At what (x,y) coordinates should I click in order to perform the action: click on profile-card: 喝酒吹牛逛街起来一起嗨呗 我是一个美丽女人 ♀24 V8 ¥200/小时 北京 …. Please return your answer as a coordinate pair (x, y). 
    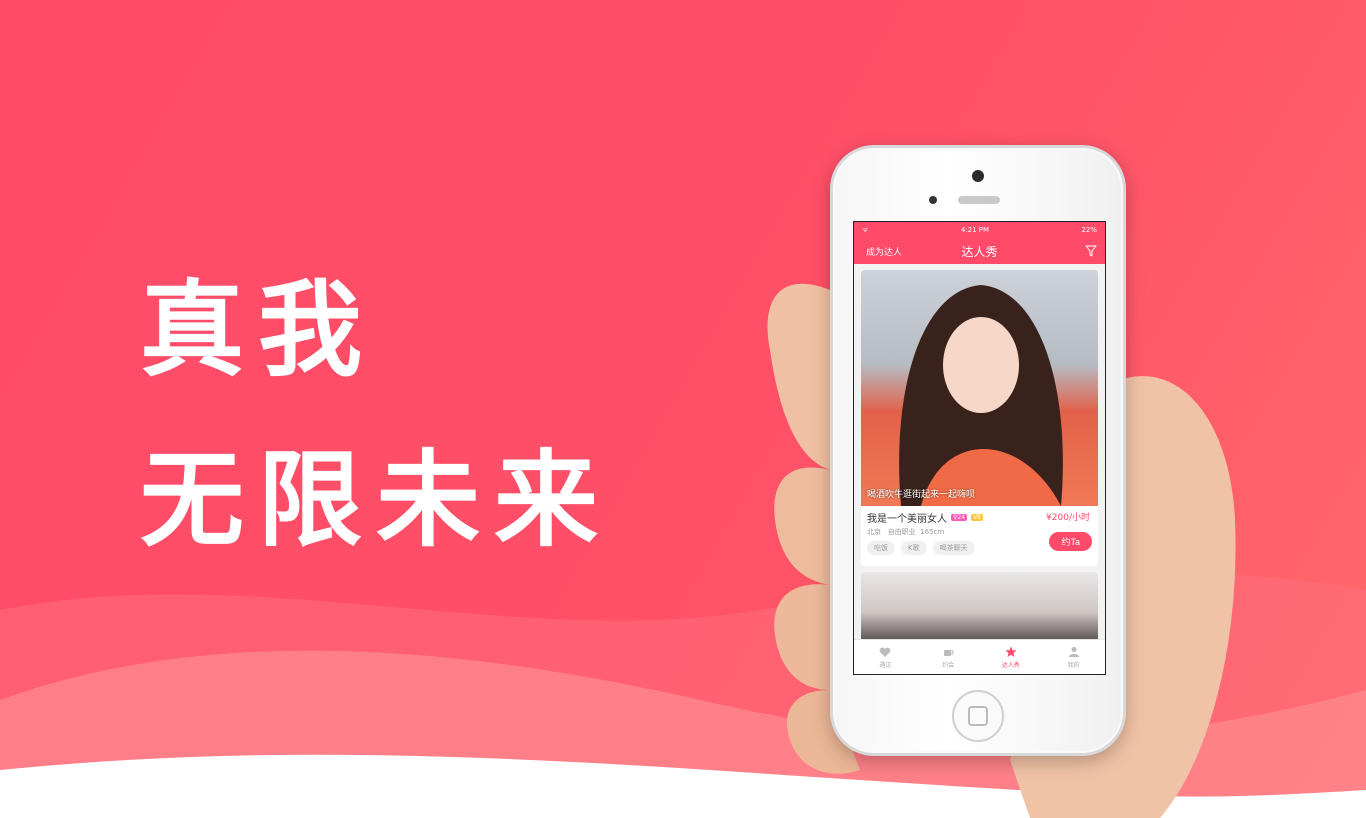
    Looking at the image, I should click on (979, 418).